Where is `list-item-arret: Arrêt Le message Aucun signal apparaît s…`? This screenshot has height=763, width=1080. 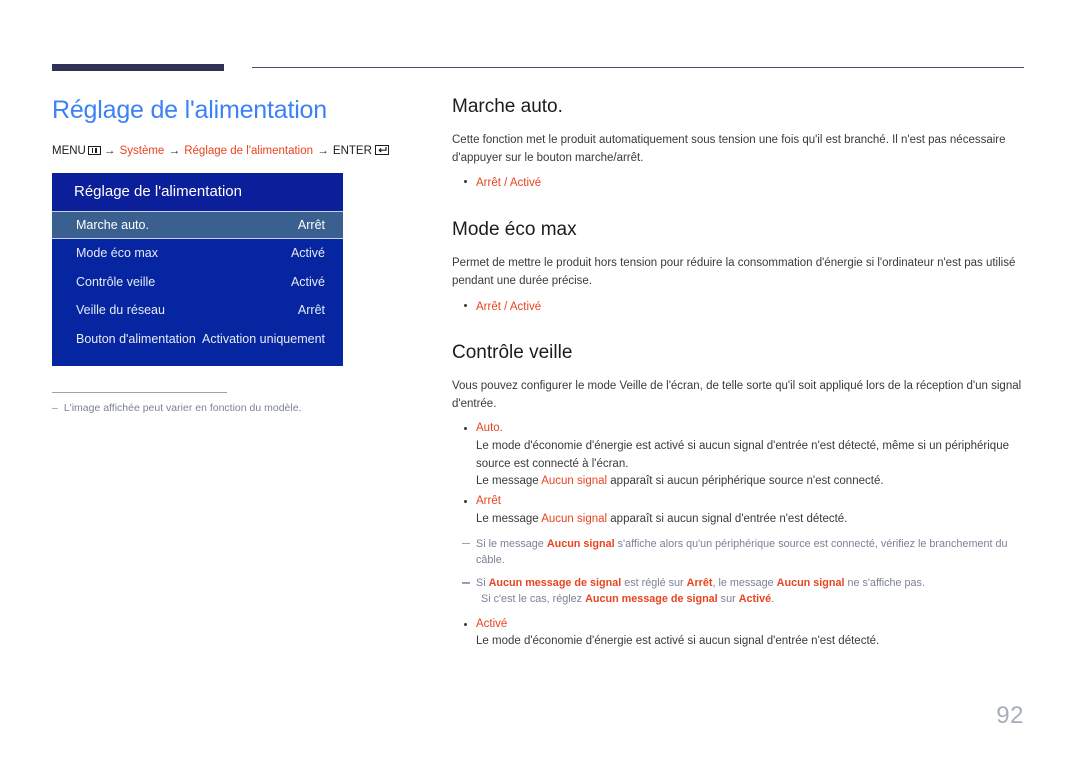
list-item-arret: Arrêt Le message Aucun signal apparaît s… is located at coordinates (738, 511).